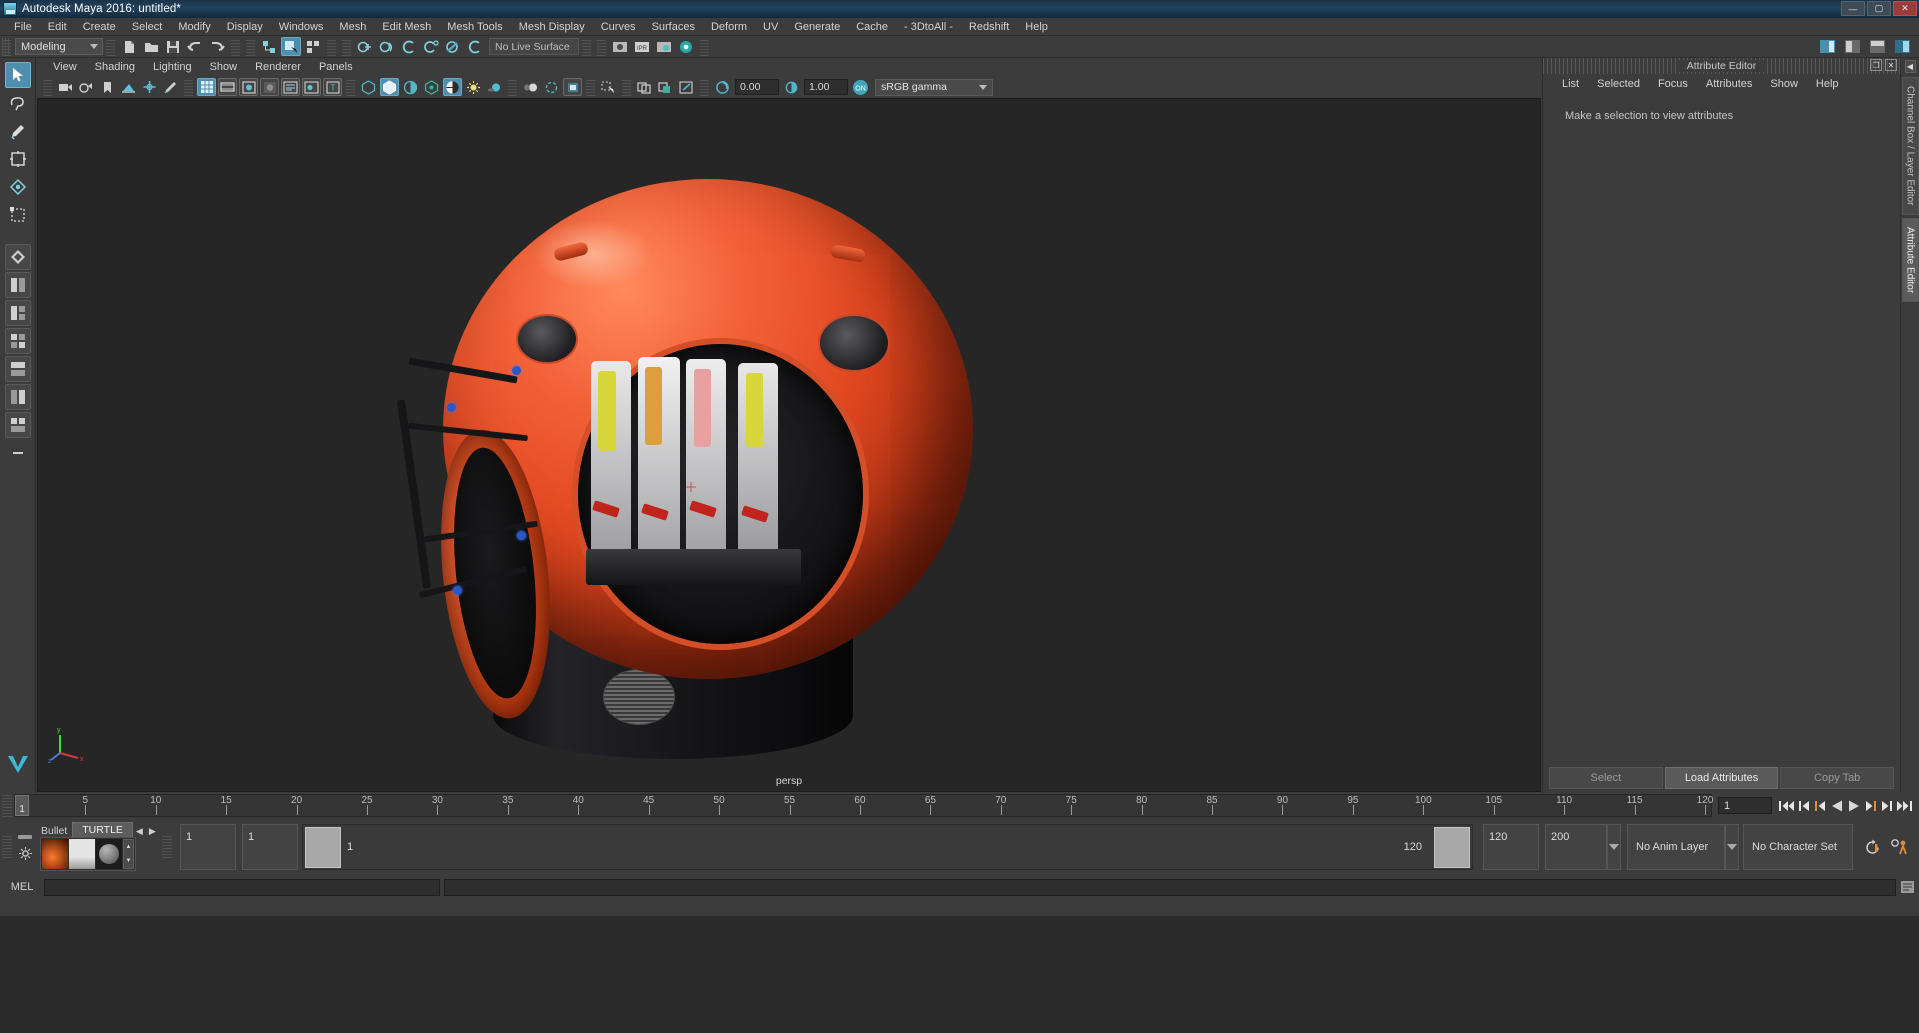 The image size is (1919, 1033). What do you see at coordinates (149, 87) in the screenshot?
I see `2d-pan-zoom-icon` at bounding box center [149, 87].